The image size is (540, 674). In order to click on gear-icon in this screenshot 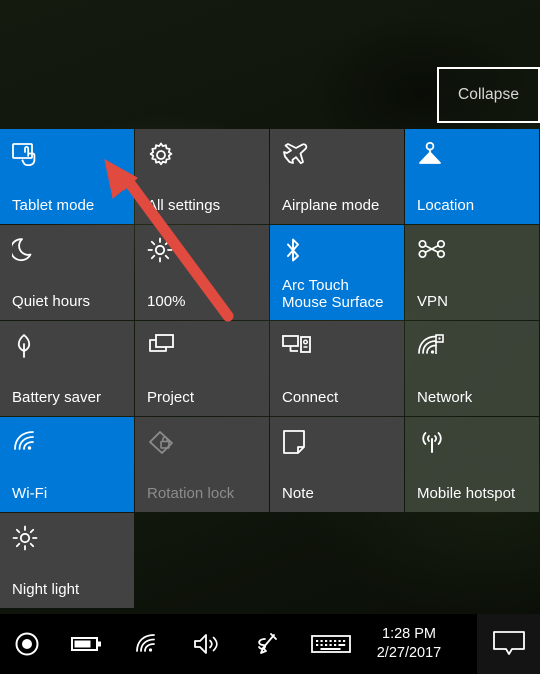, I will do `click(203, 156)`.